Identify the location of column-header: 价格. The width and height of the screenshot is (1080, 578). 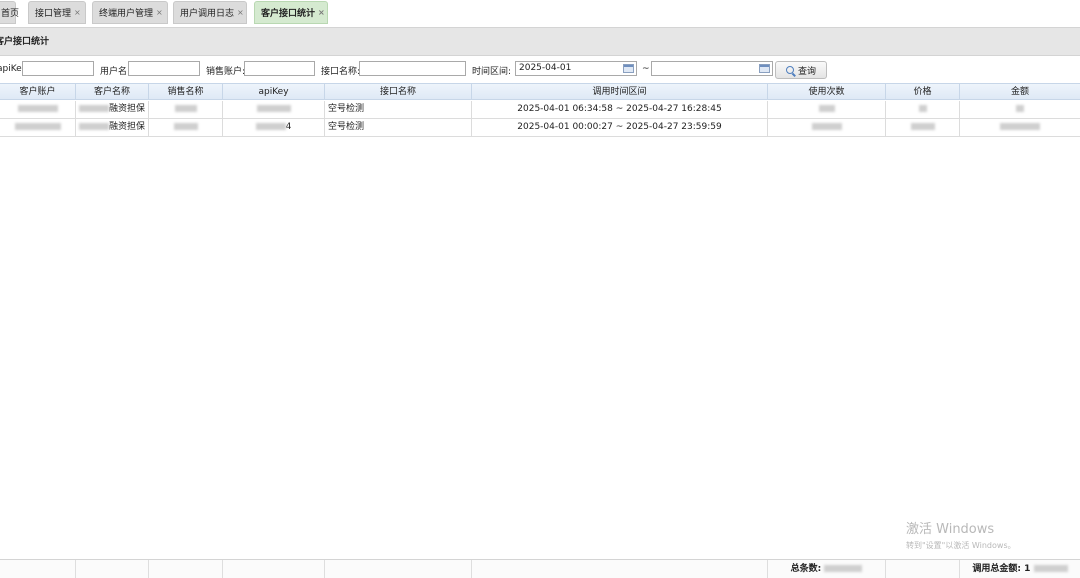
(923, 91).